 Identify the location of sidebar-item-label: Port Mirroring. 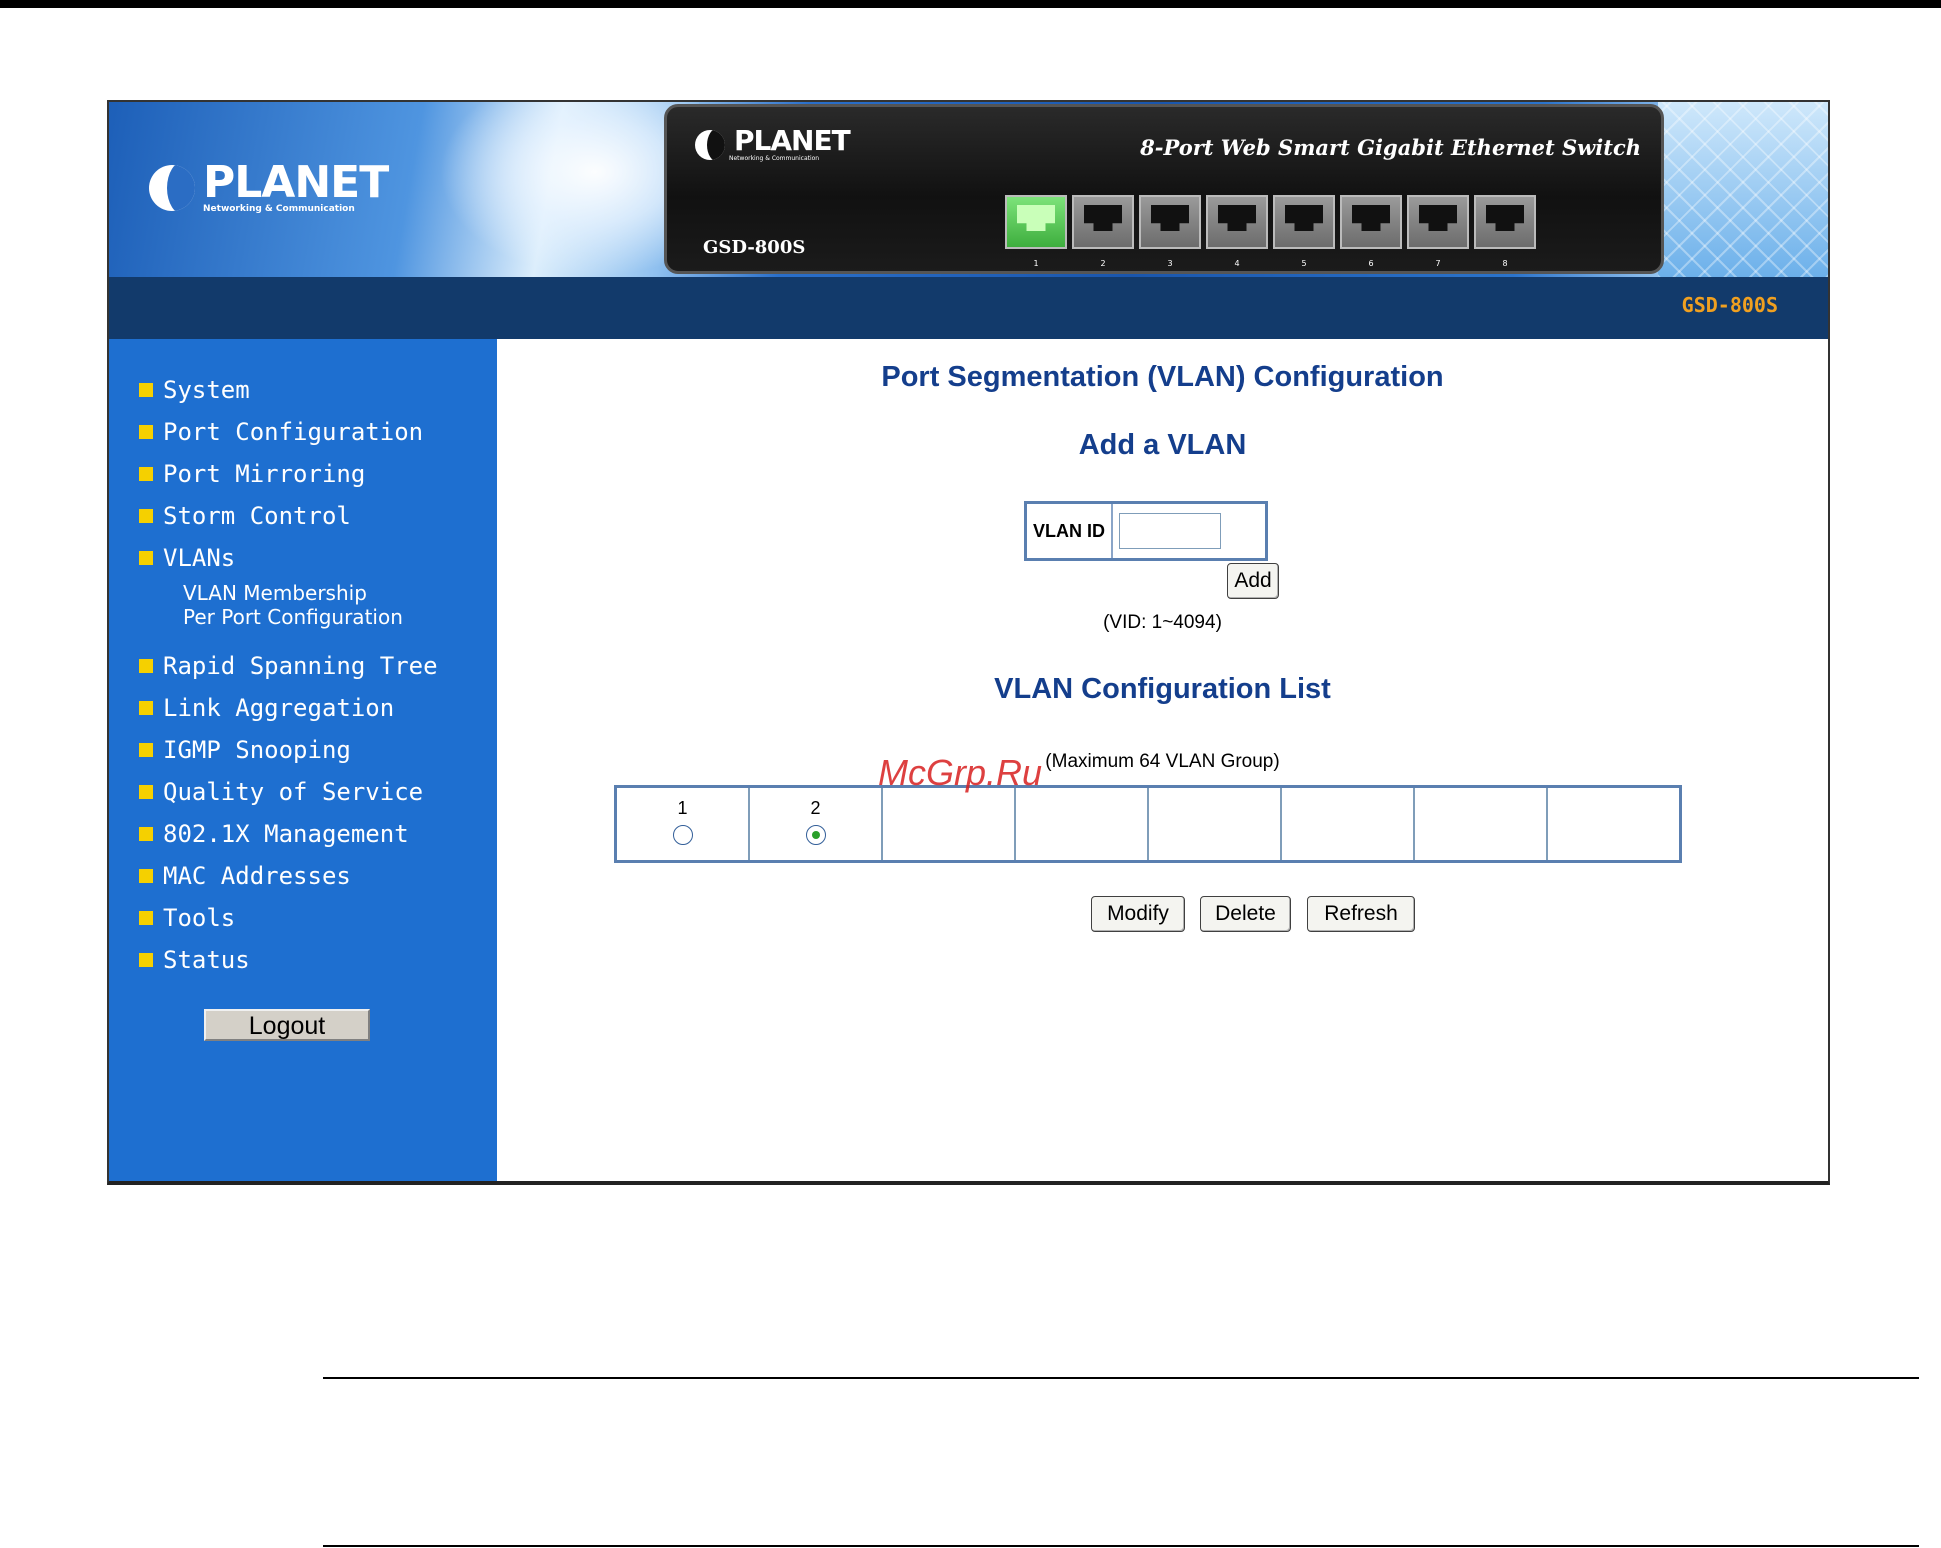
(264, 474).